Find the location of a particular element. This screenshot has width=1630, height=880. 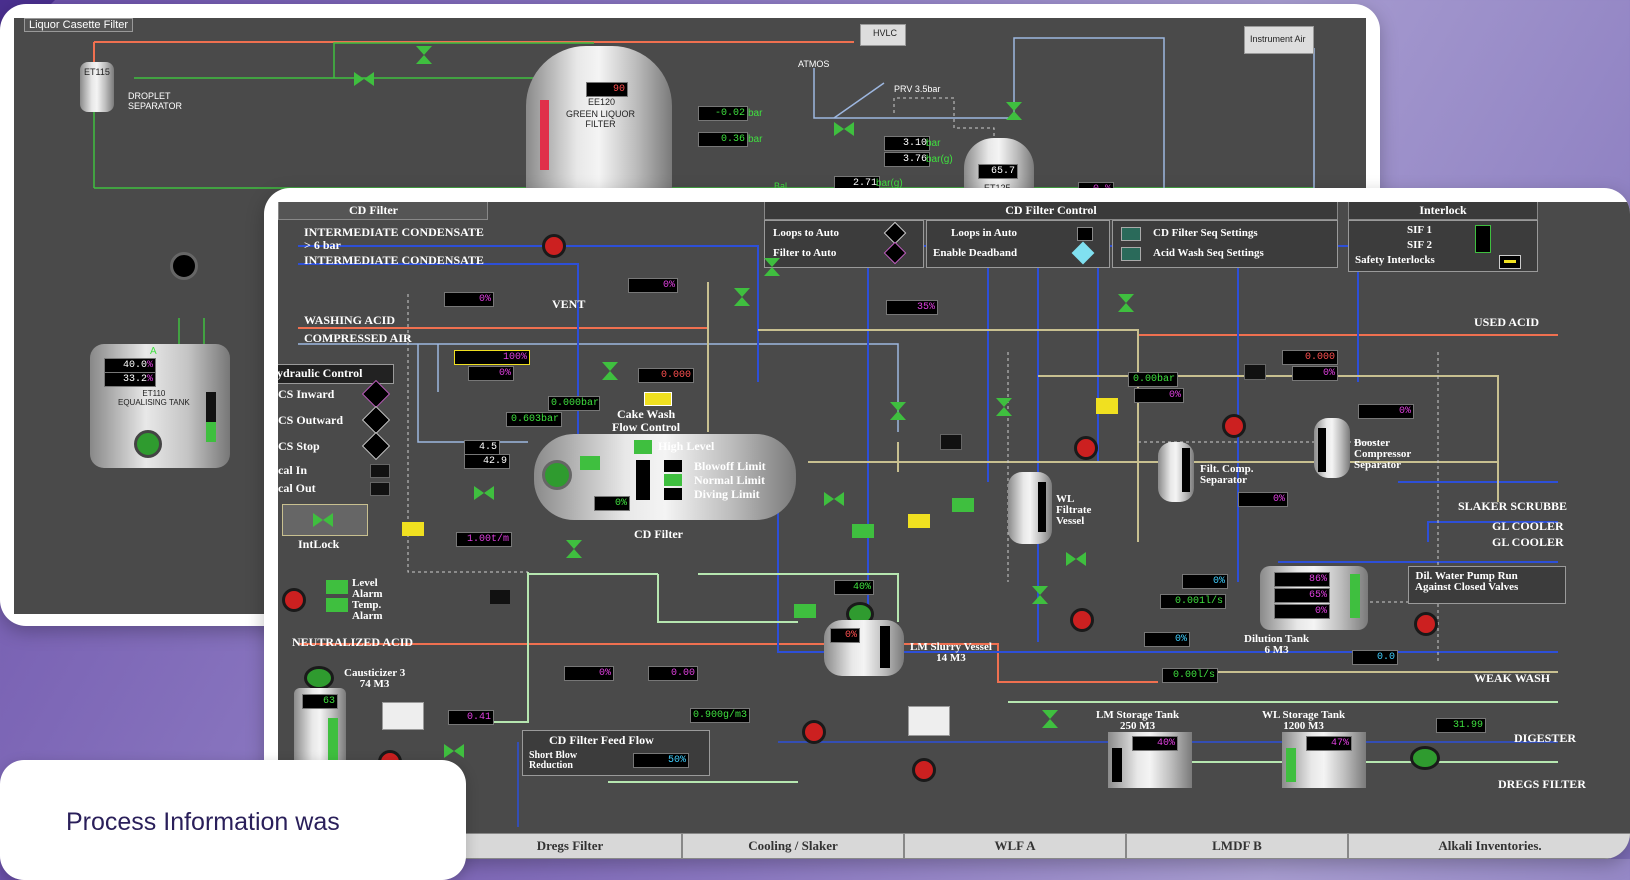

disp-0603: 0.603bar is located at coordinates (534, 419).